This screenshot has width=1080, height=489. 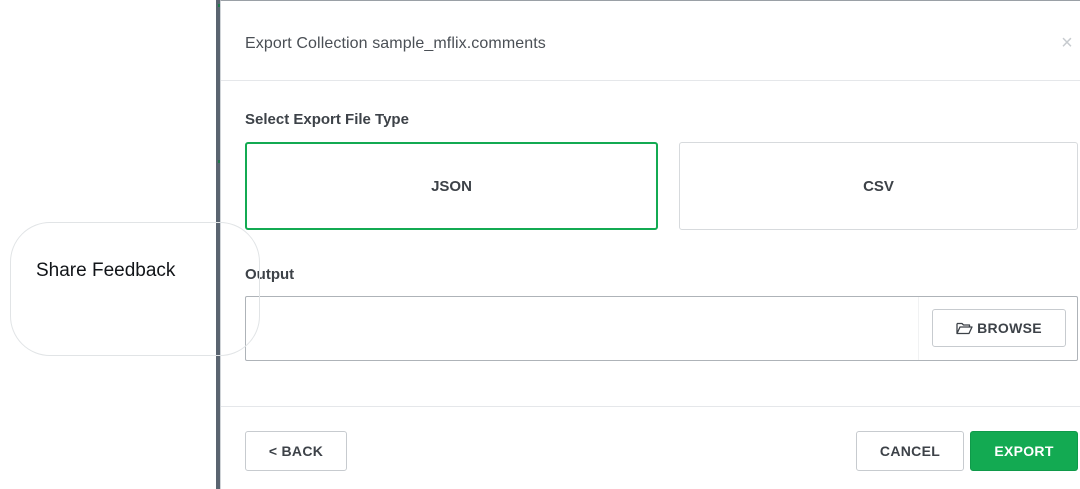 What do you see at coordinates (296, 451) in the screenshot?
I see `back-button: < BACK` at bounding box center [296, 451].